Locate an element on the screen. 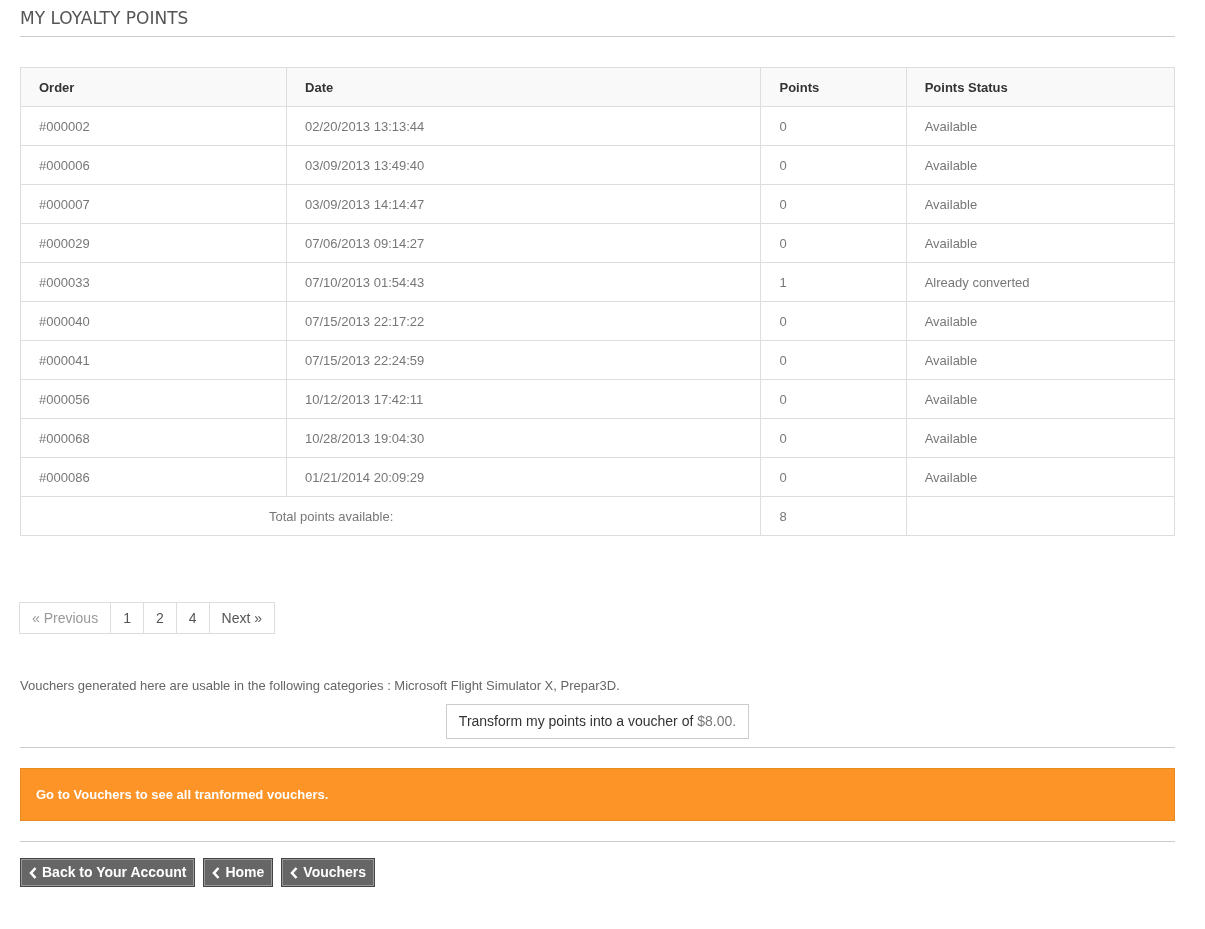  table-cell: 01/21/2014 20:09:29 is located at coordinates (523, 477).